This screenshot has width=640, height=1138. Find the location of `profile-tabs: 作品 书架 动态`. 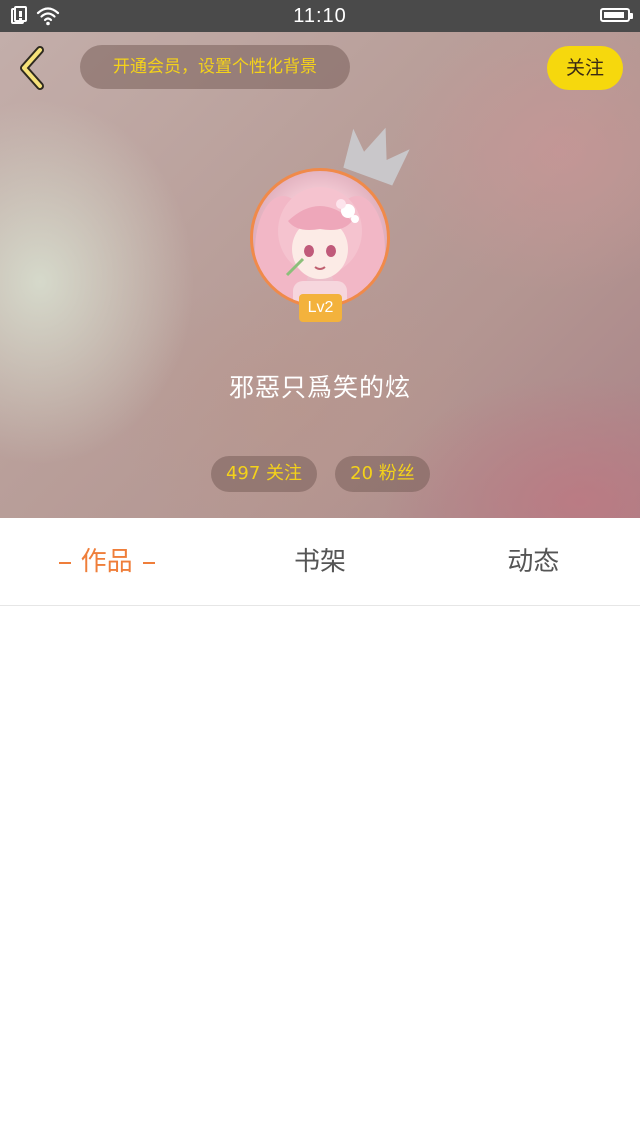

profile-tabs: 作品 书架 动态 is located at coordinates (320, 562).